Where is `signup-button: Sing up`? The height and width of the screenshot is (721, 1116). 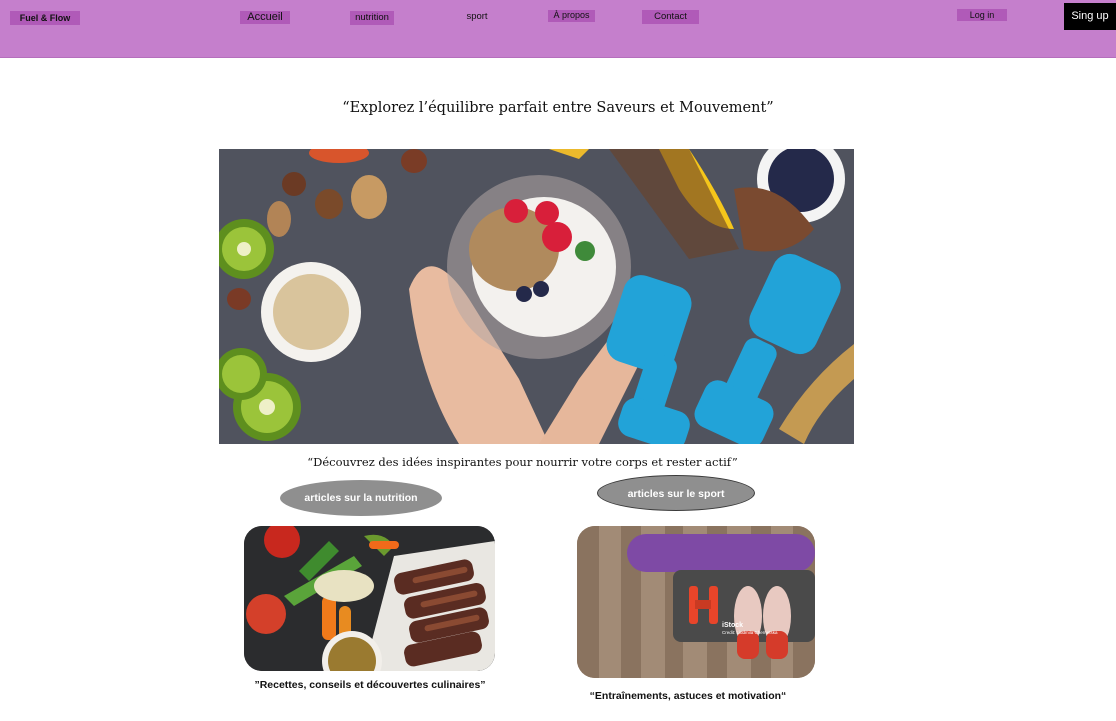
signup-button: Sing up is located at coordinates (1090, 16).